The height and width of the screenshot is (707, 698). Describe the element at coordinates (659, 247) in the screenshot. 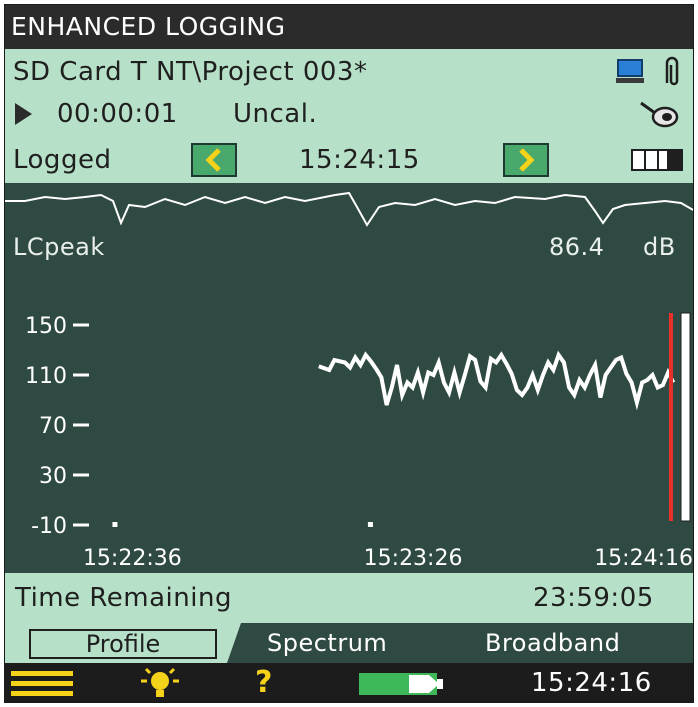

I see `parameter-unit: dB` at that location.